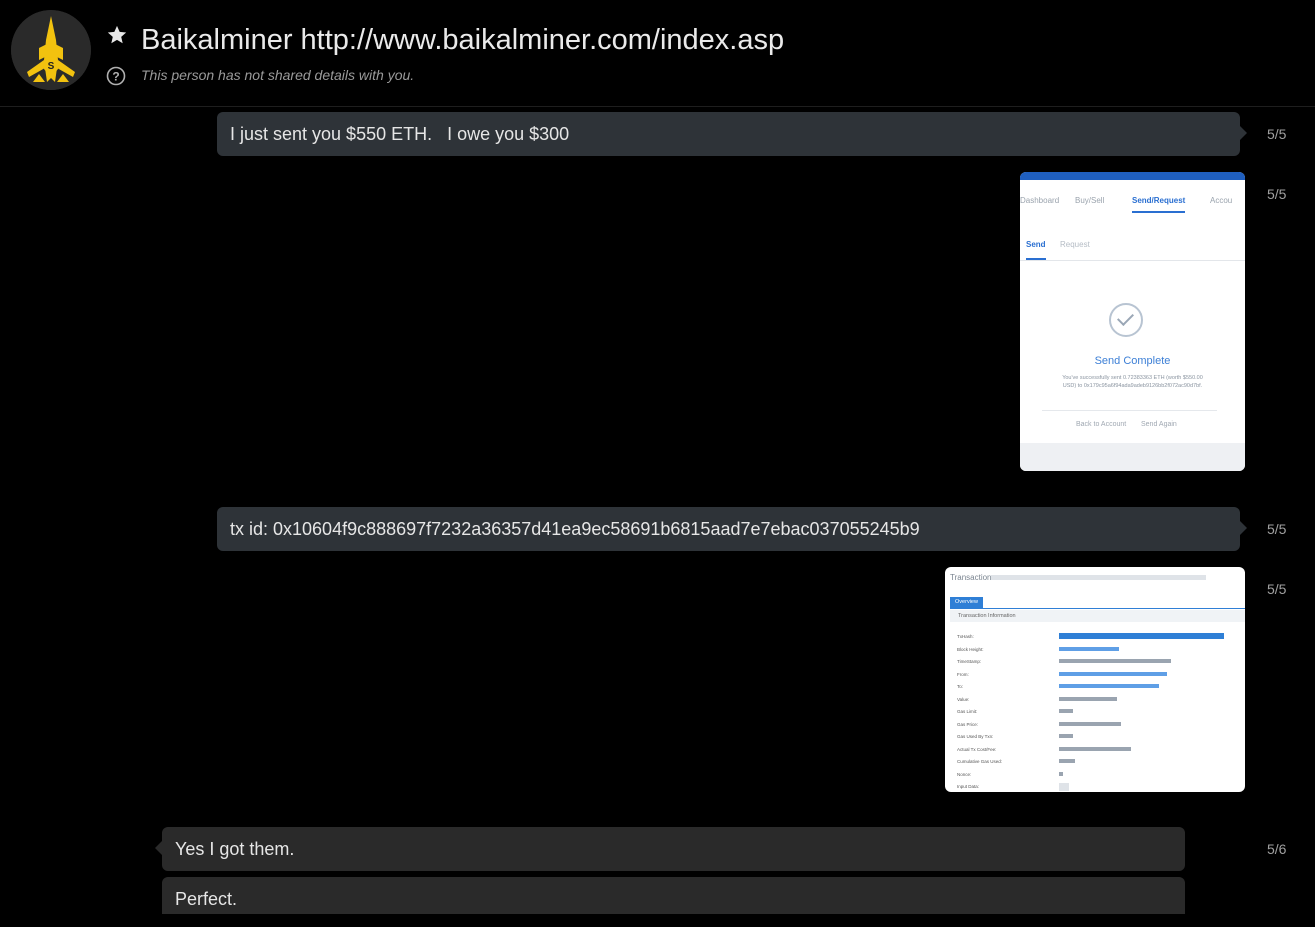  Describe the element at coordinates (963, 674) in the screenshot. I see `tx-field-label: From:` at that location.